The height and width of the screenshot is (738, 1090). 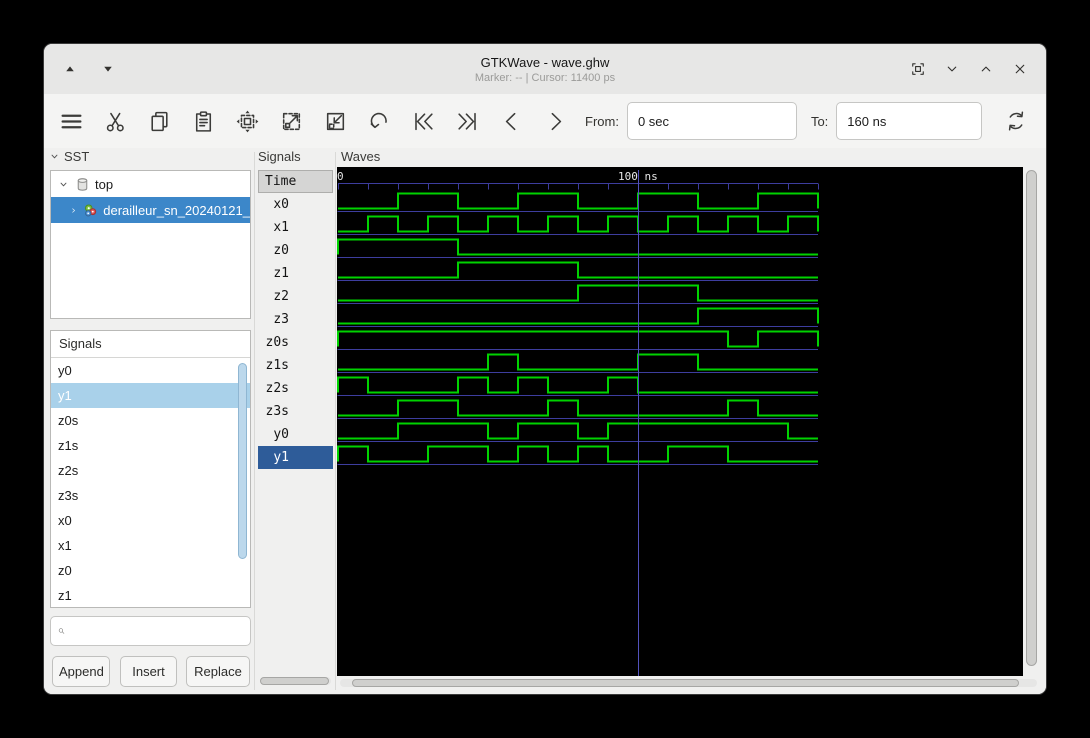 What do you see at coordinates (148, 671) in the screenshot?
I see `insert-button: Insert` at bounding box center [148, 671].